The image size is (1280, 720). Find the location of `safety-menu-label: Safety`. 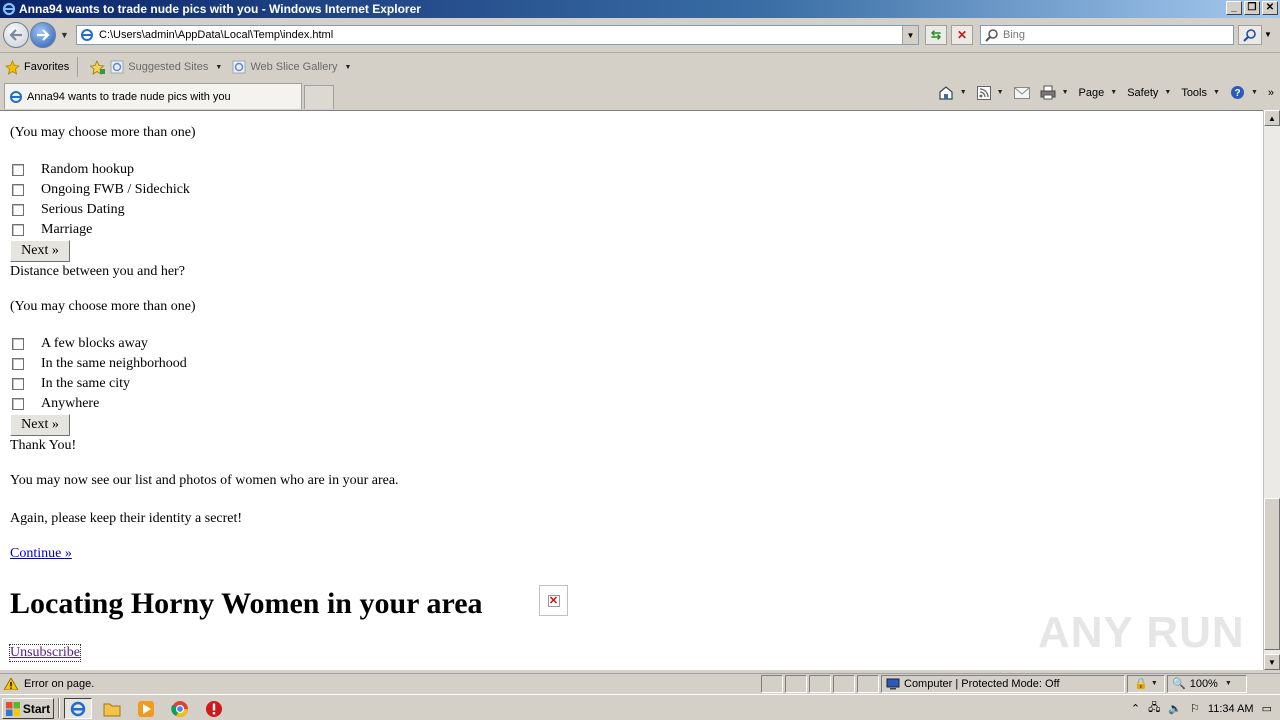

safety-menu-label: Safety is located at coordinates (1143, 92).